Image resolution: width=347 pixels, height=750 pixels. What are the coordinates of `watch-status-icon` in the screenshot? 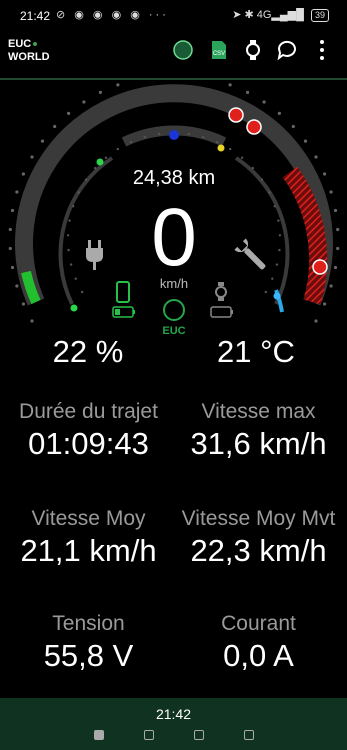 It's located at (221, 291).